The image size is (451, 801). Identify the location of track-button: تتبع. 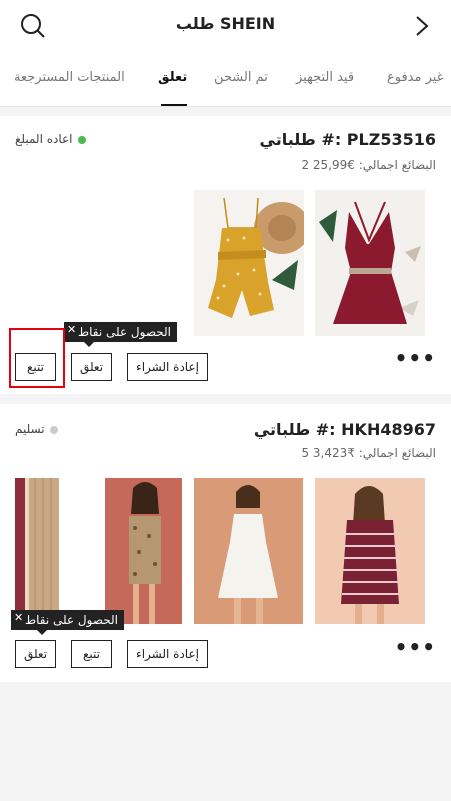
(91, 654).